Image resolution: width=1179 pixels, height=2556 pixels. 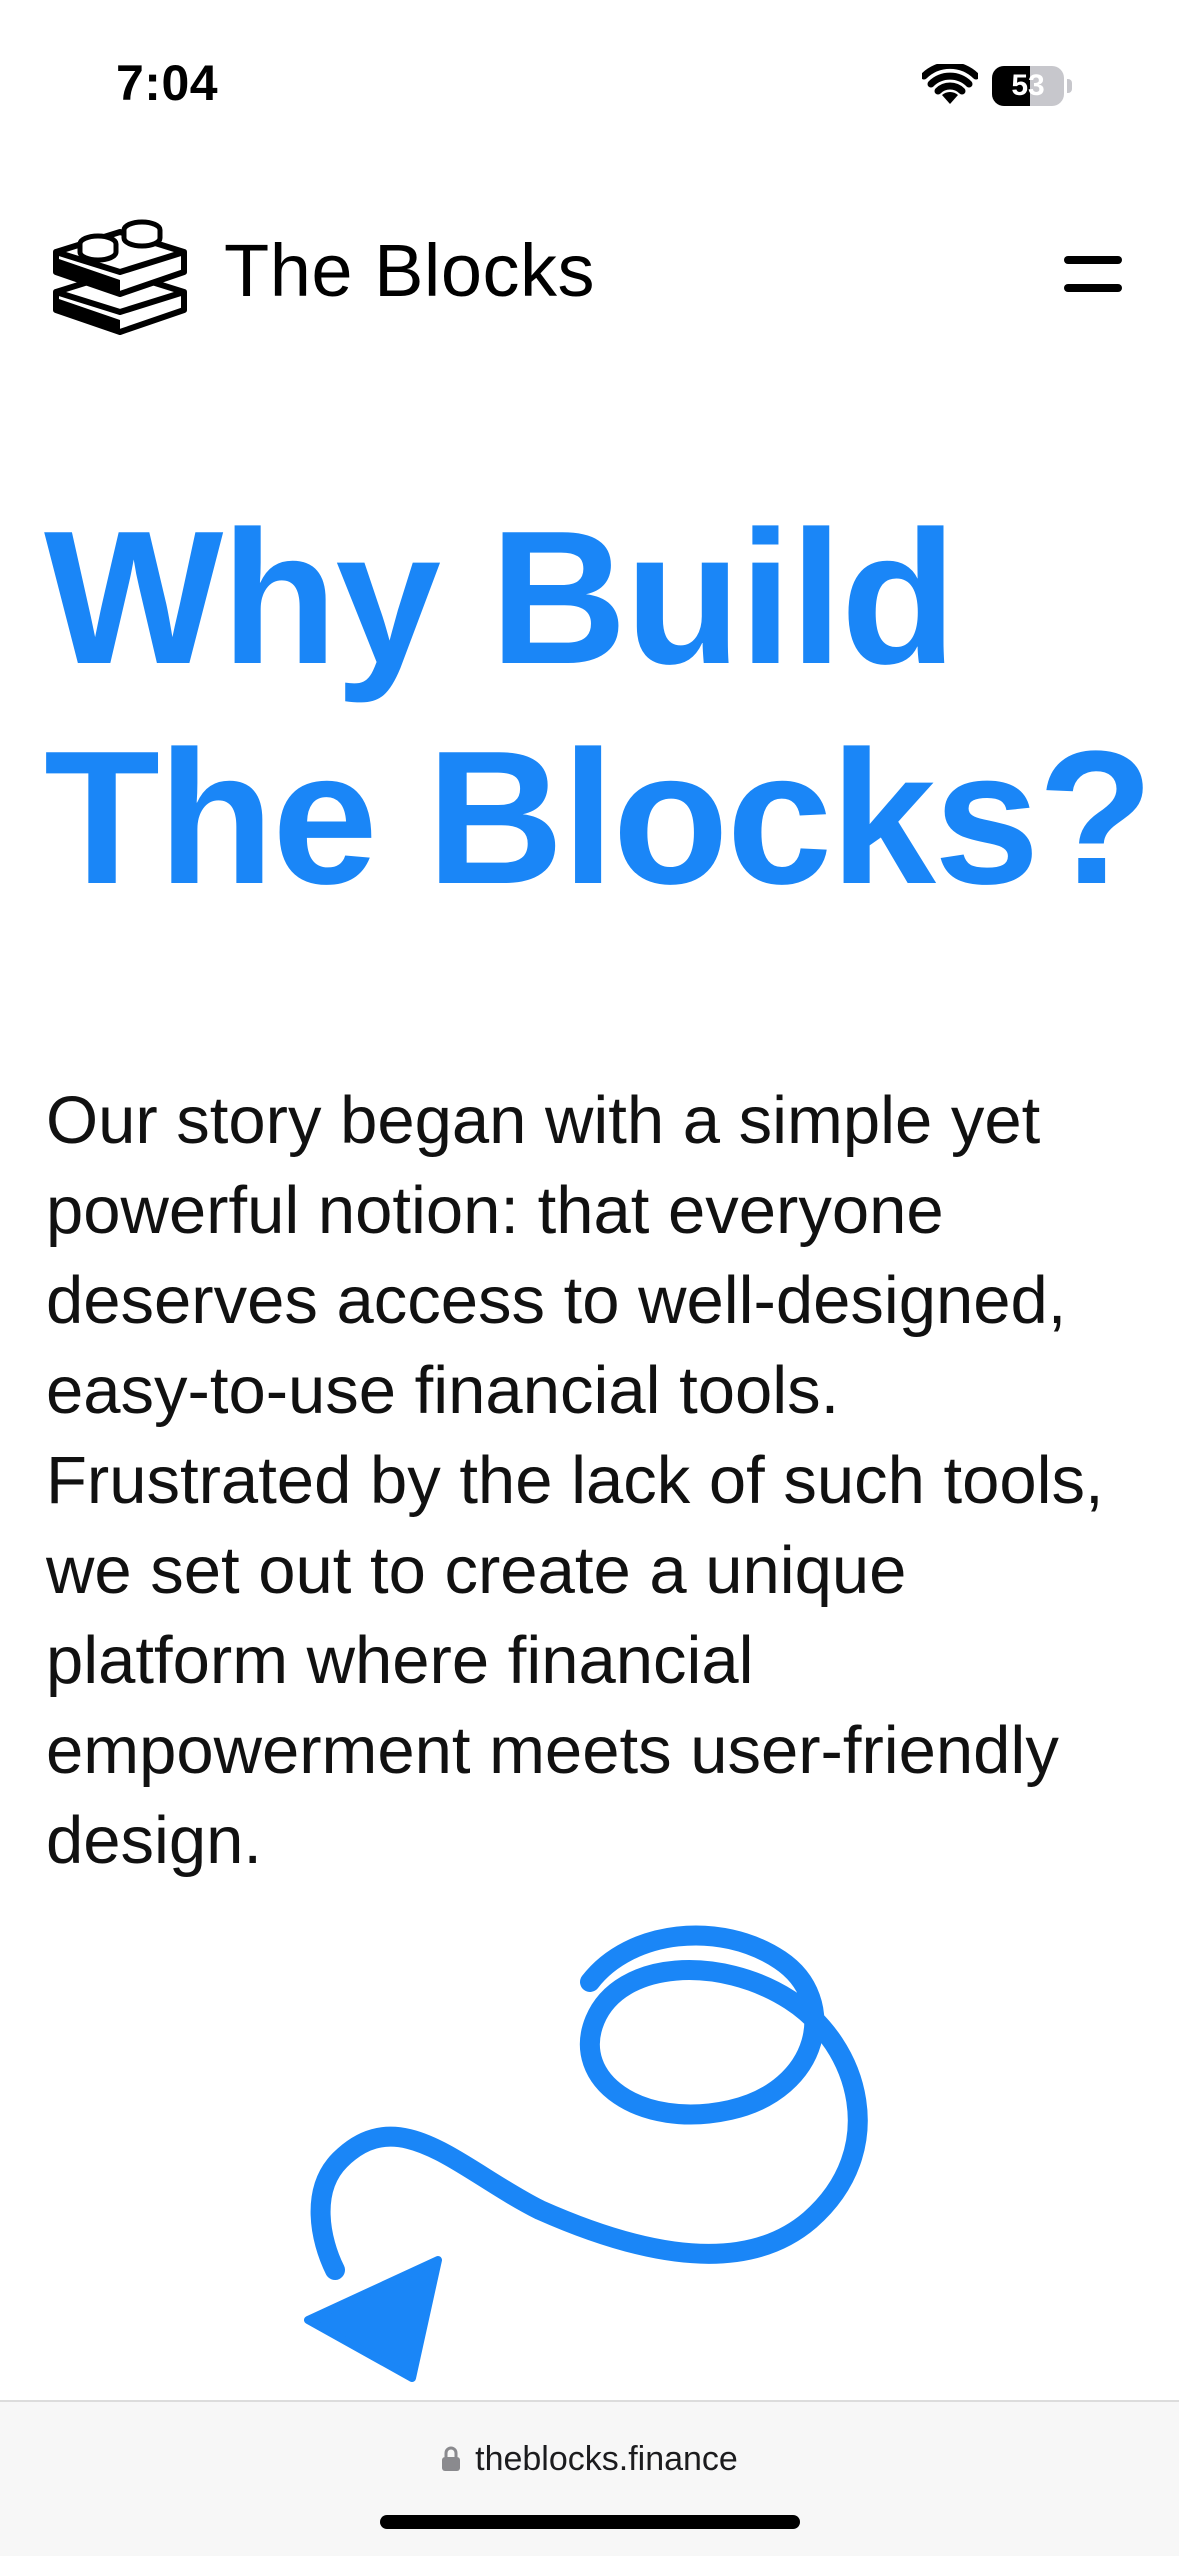 What do you see at coordinates (950, 84) in the screenshot?
I see `wifi-icon` at bounding box center [950, 84].